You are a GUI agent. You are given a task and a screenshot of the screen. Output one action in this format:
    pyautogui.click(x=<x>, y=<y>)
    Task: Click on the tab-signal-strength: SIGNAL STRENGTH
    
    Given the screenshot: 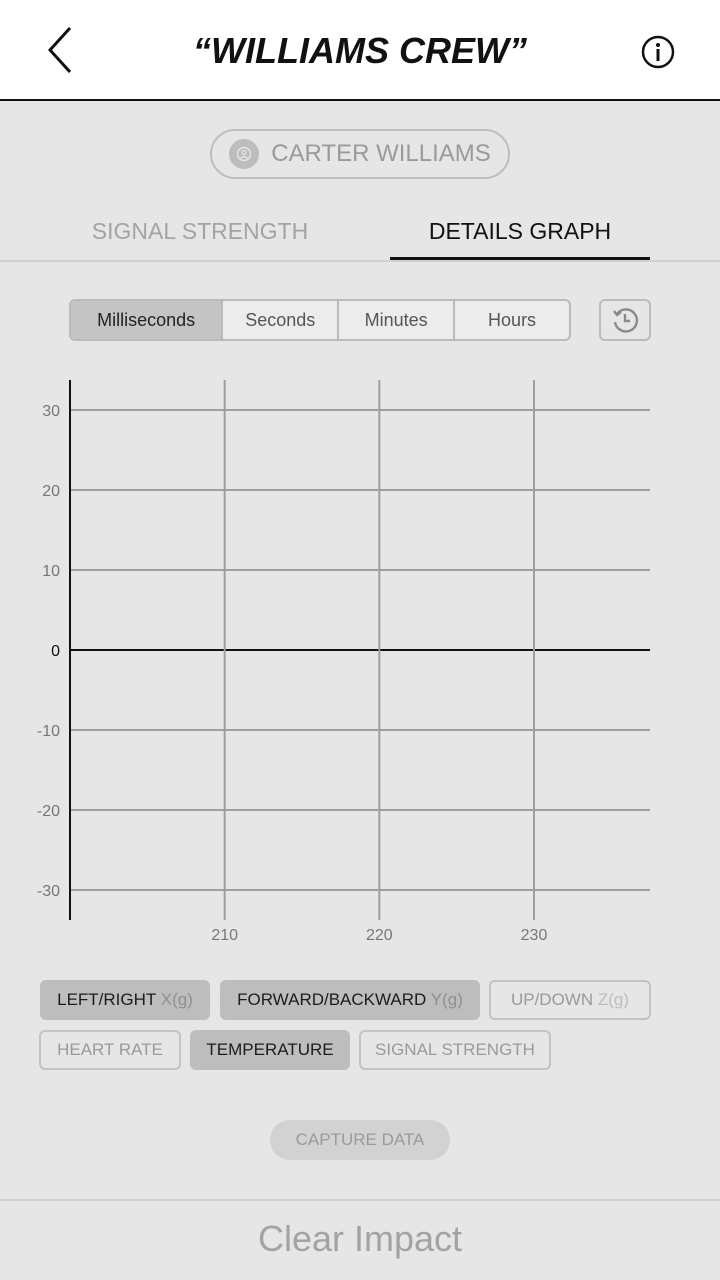 What is the action you would take?
    pyautogui.click(x=200, y=230)
    